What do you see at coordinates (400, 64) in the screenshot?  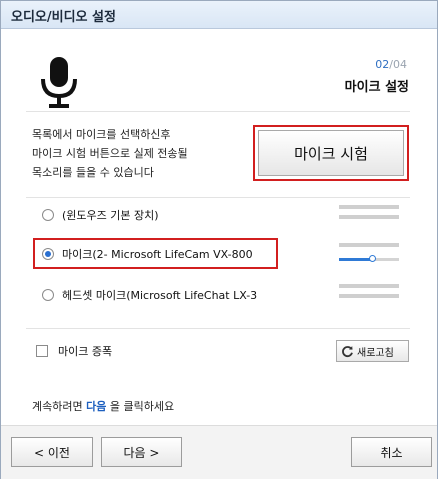 I see `step-total: 04` at bounding box center [400, 64].